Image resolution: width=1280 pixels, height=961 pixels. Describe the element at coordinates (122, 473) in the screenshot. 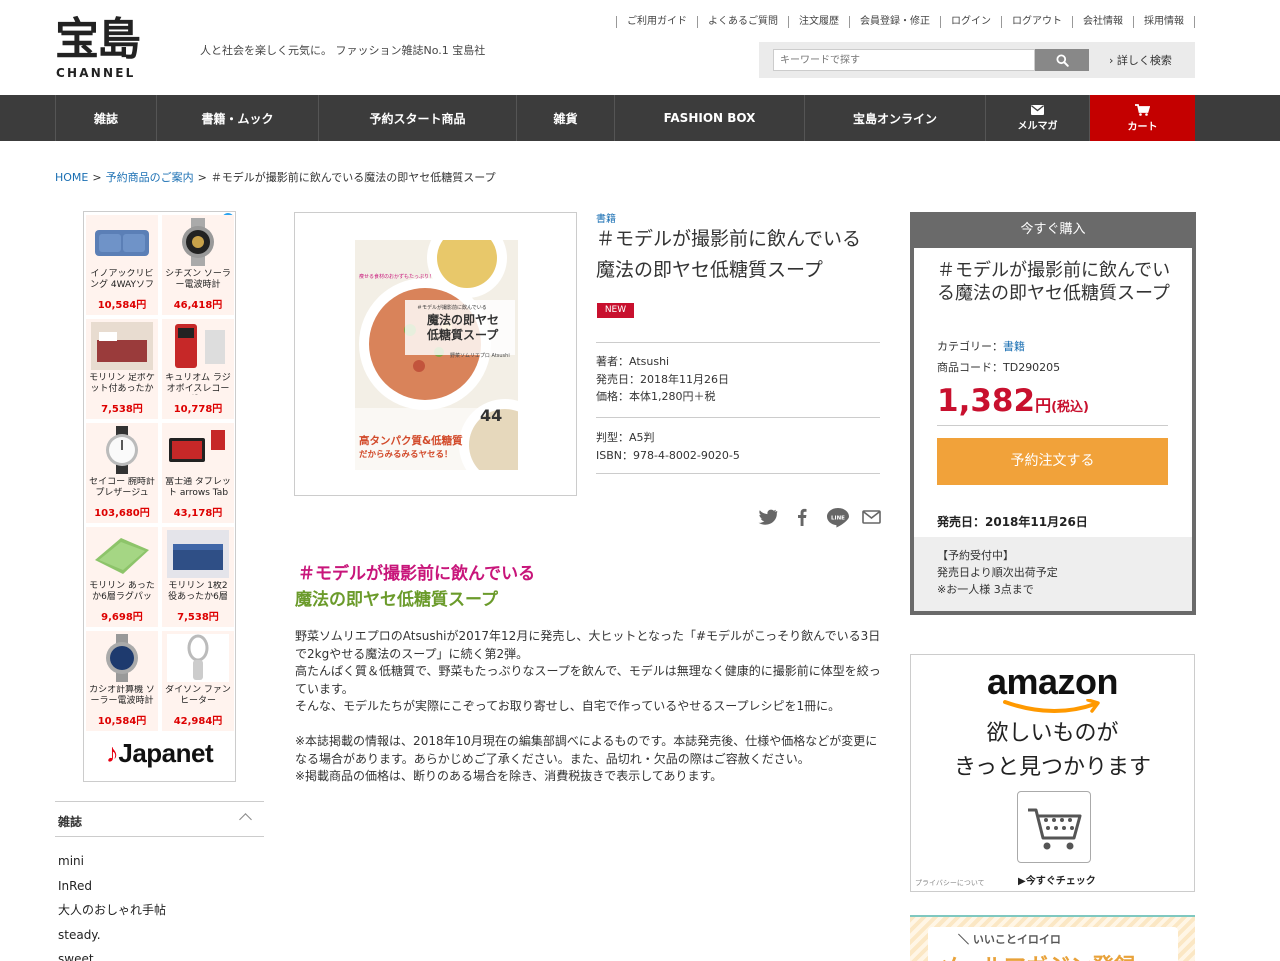

I see `ad-product: セイコー 腕時計 プレザージュ 103,680円` at that location.